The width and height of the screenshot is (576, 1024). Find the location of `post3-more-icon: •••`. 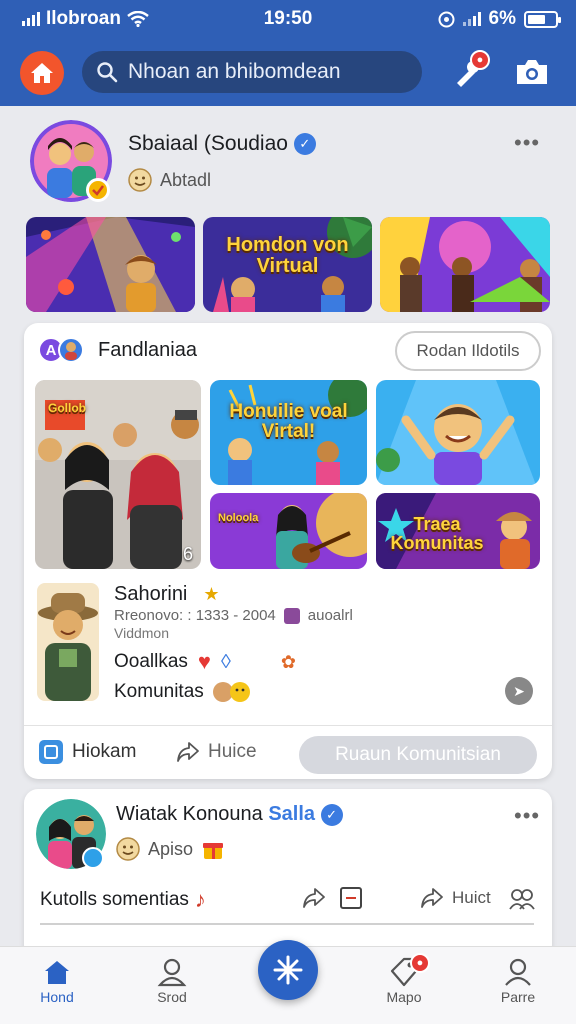

post3-more-icon: ••• is located at coordinates (527, 816).